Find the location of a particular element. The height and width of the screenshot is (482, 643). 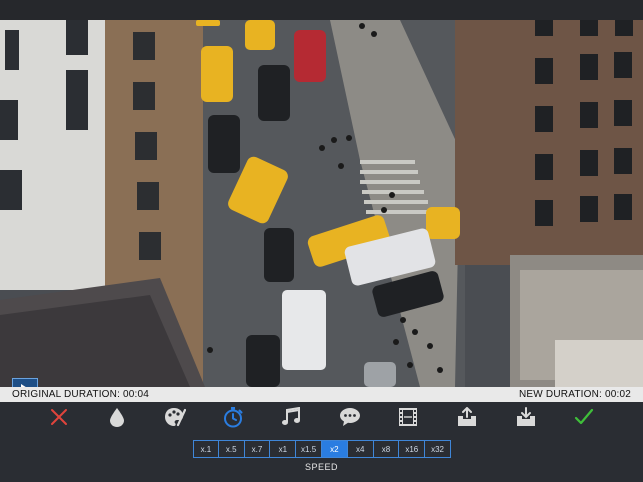

music-button is located at coordinates (291, 417).